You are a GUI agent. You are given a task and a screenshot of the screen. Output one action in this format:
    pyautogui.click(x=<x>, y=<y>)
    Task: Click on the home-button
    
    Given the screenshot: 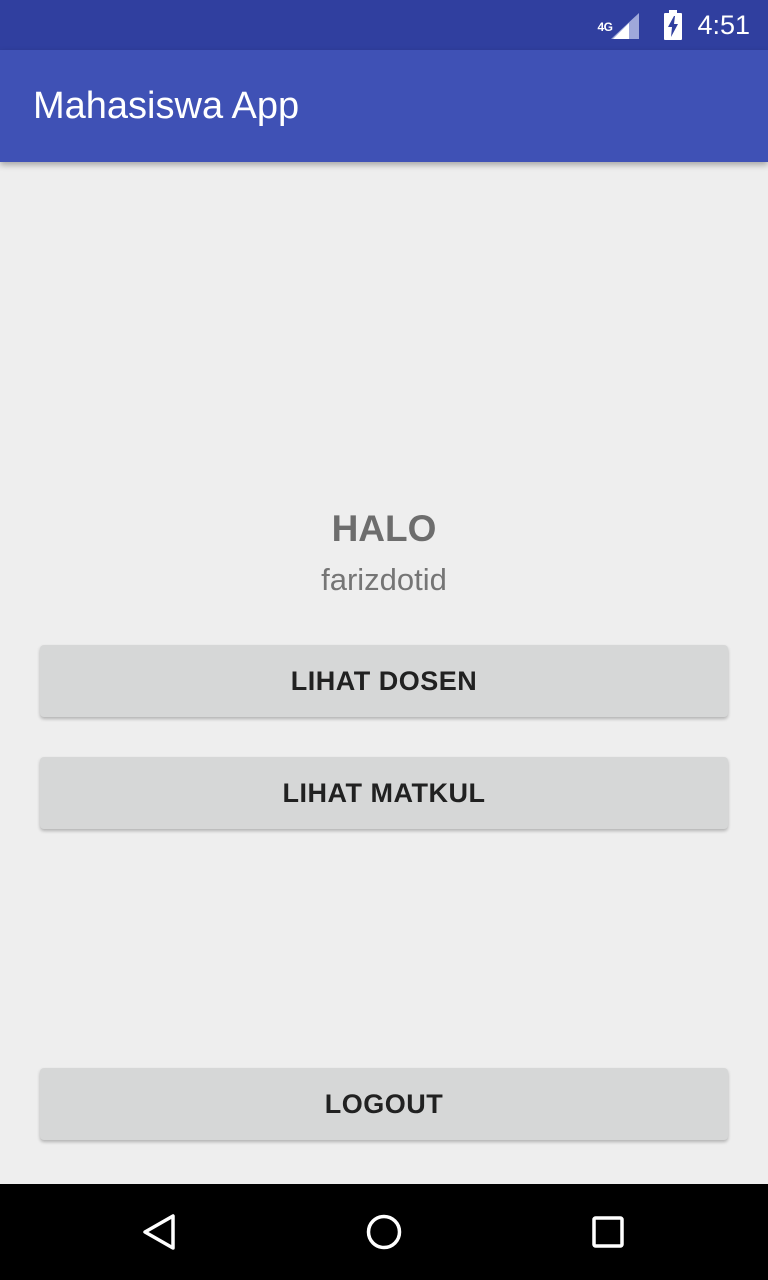 What is the action you would take?
    pyautogui.click(x=384, y=1232)
    